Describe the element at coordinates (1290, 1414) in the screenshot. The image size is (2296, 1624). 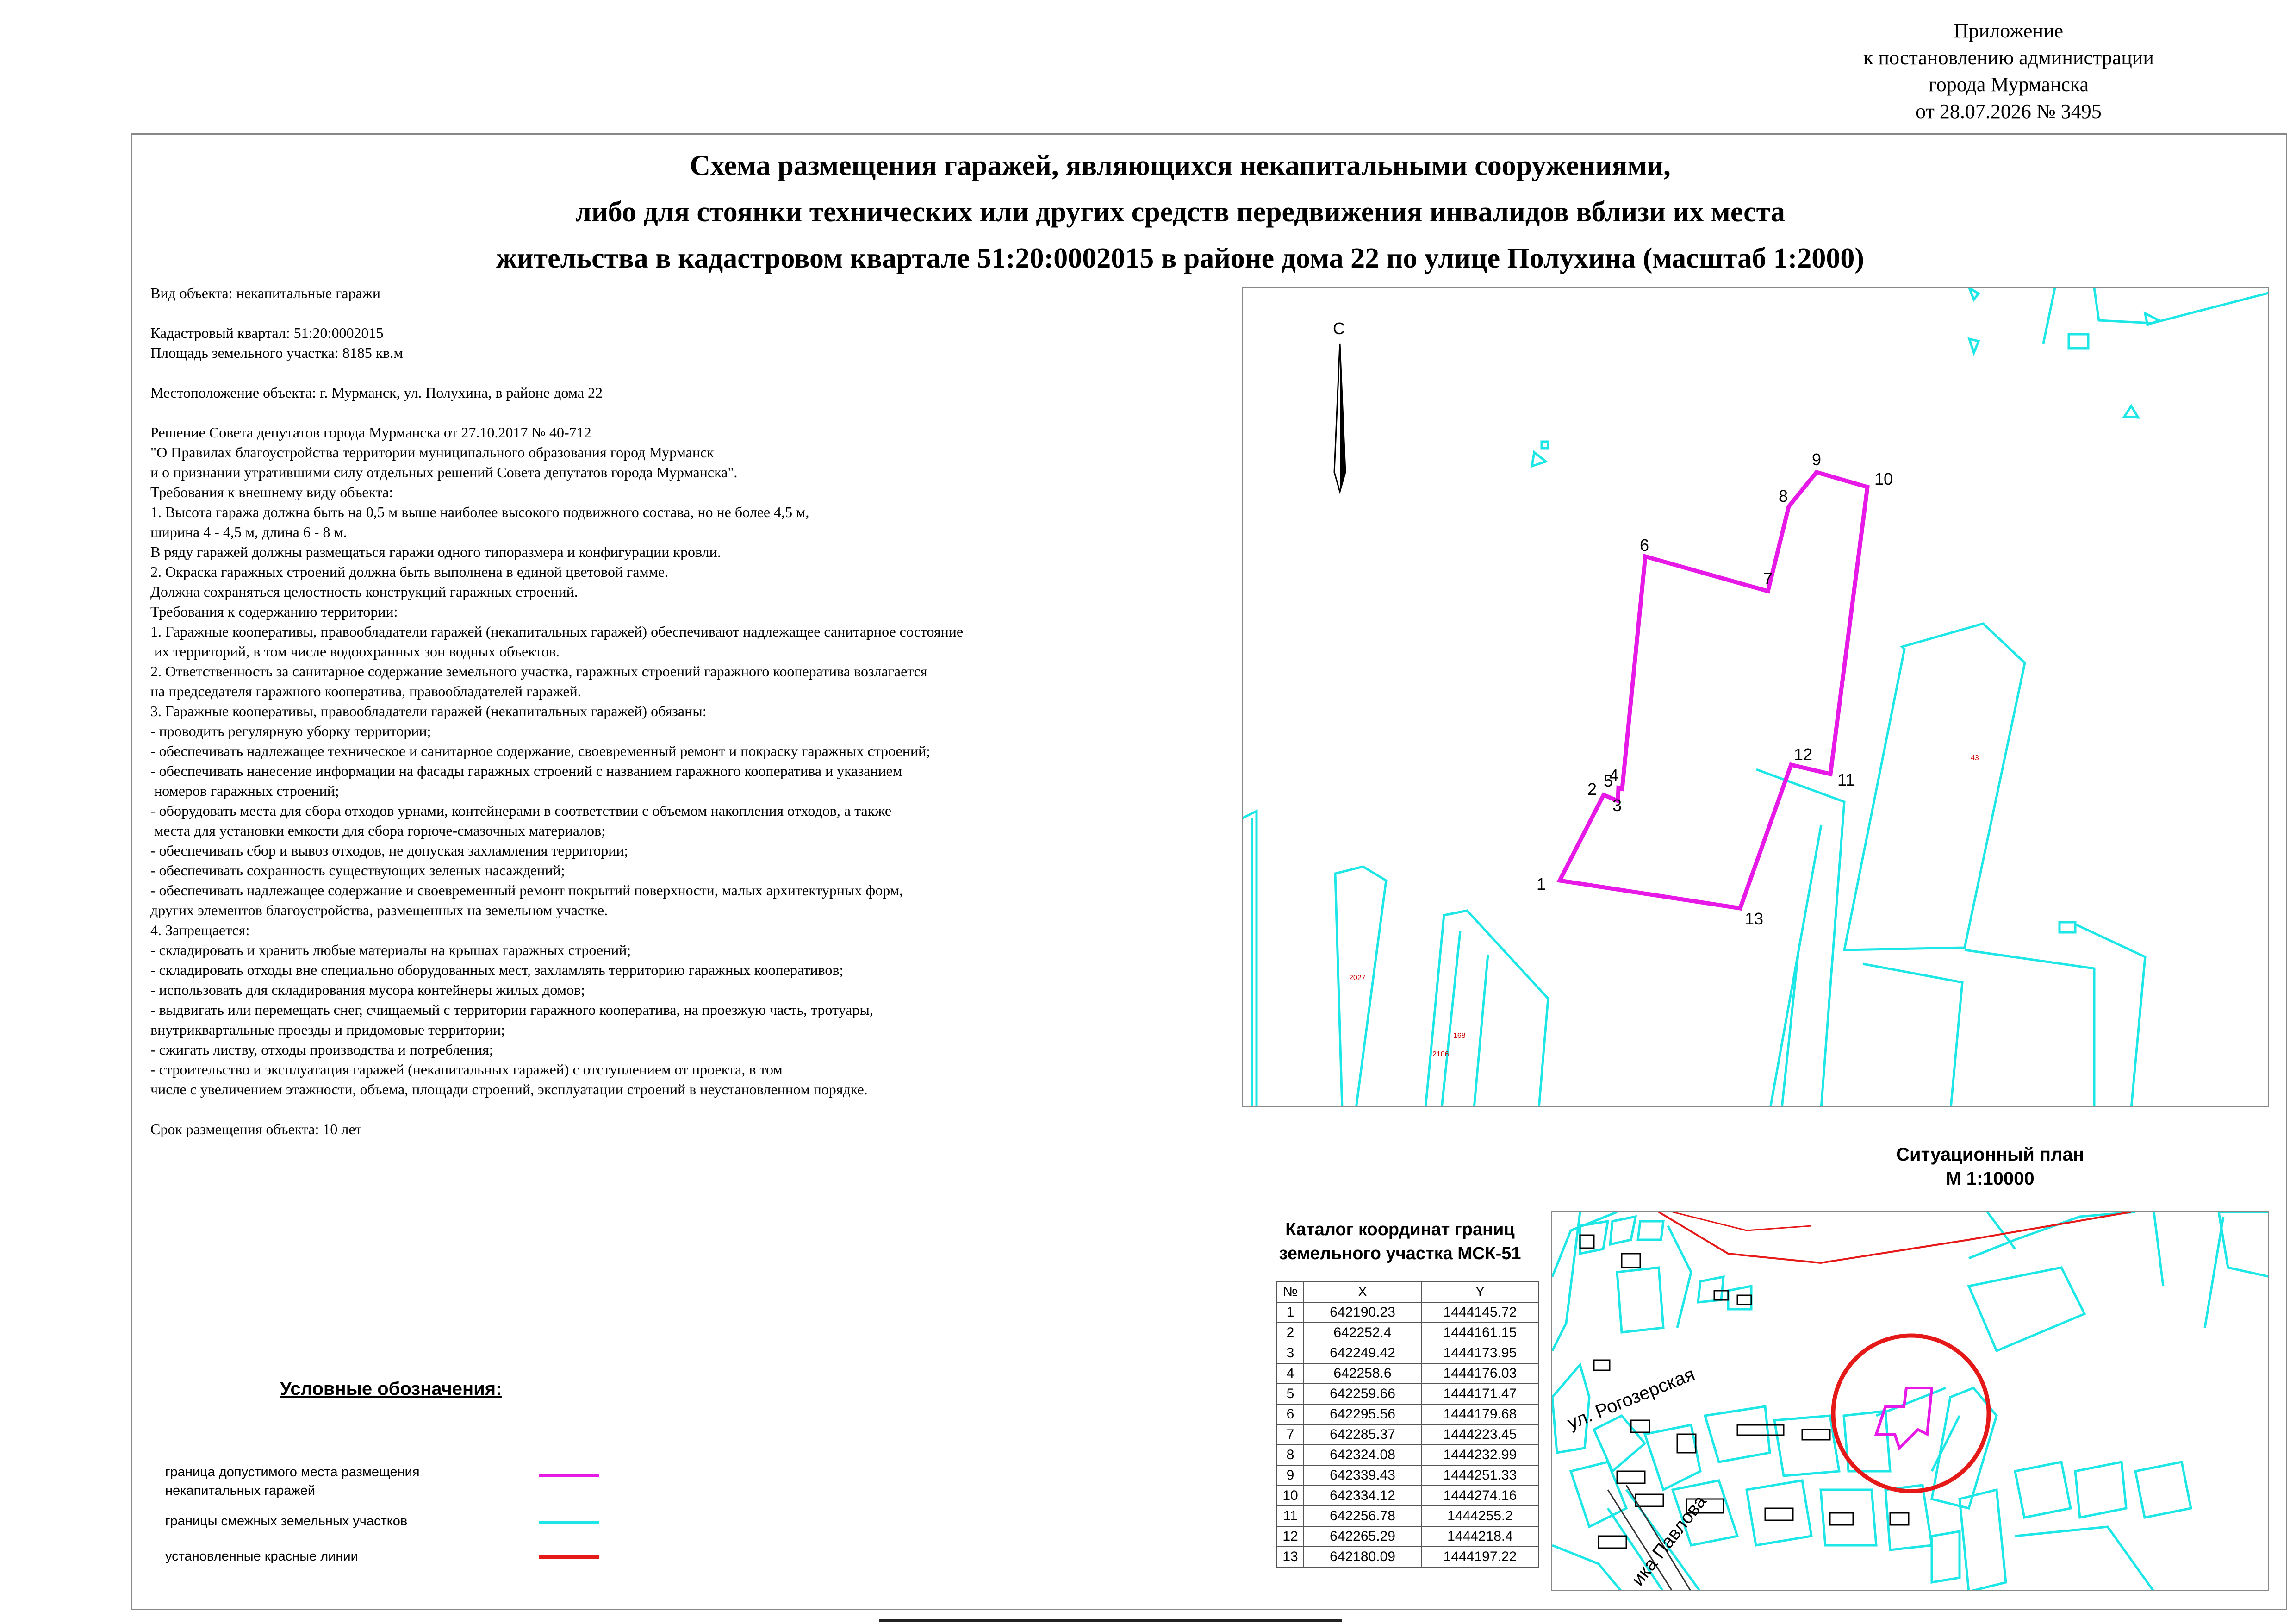
I see `point-number-cell: 6` at that location.